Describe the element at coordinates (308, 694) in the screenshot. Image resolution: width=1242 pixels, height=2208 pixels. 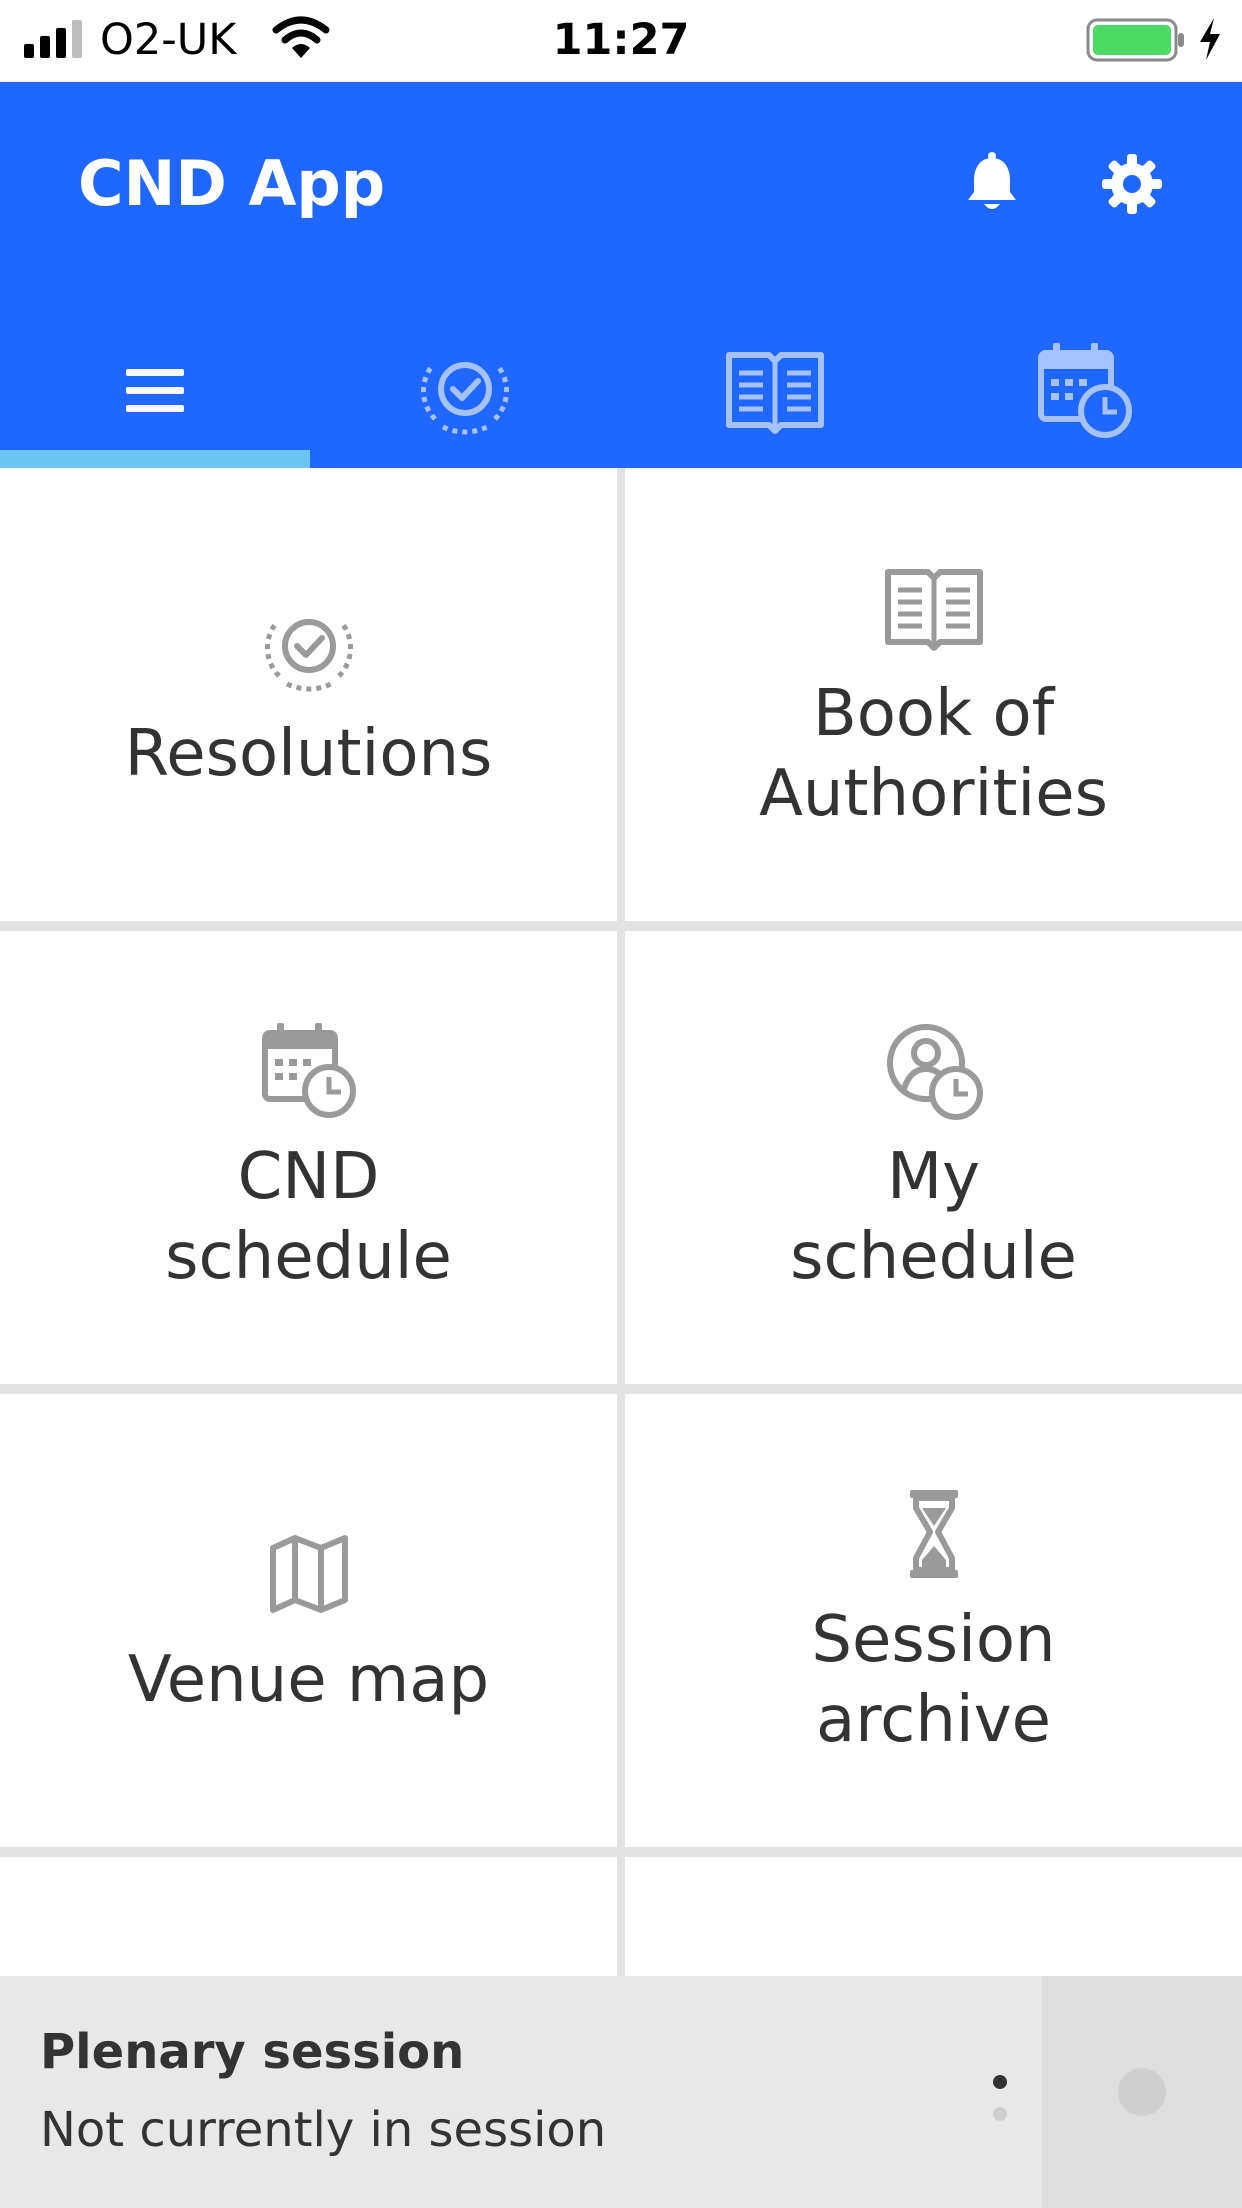
I see `tile-resolutions: Resolutions` at that location.